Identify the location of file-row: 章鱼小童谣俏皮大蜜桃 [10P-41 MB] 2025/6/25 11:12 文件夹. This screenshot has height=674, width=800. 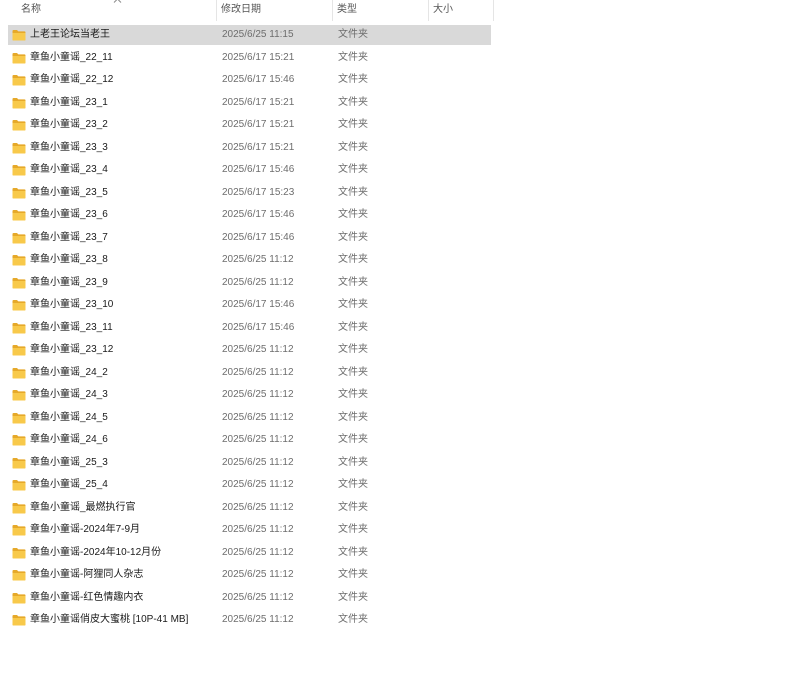
(246, 620).